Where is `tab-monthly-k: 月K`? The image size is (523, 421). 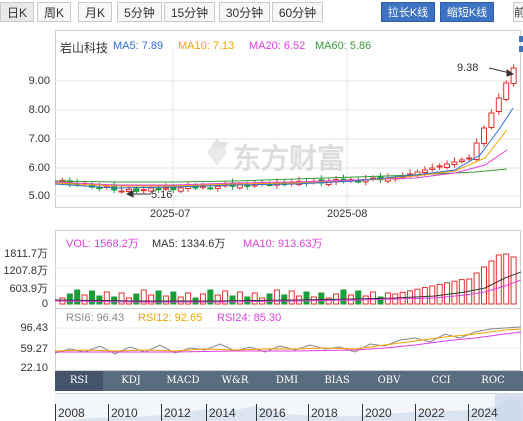 tab-monthly-k: 月K is located at coordinates (95, 12).